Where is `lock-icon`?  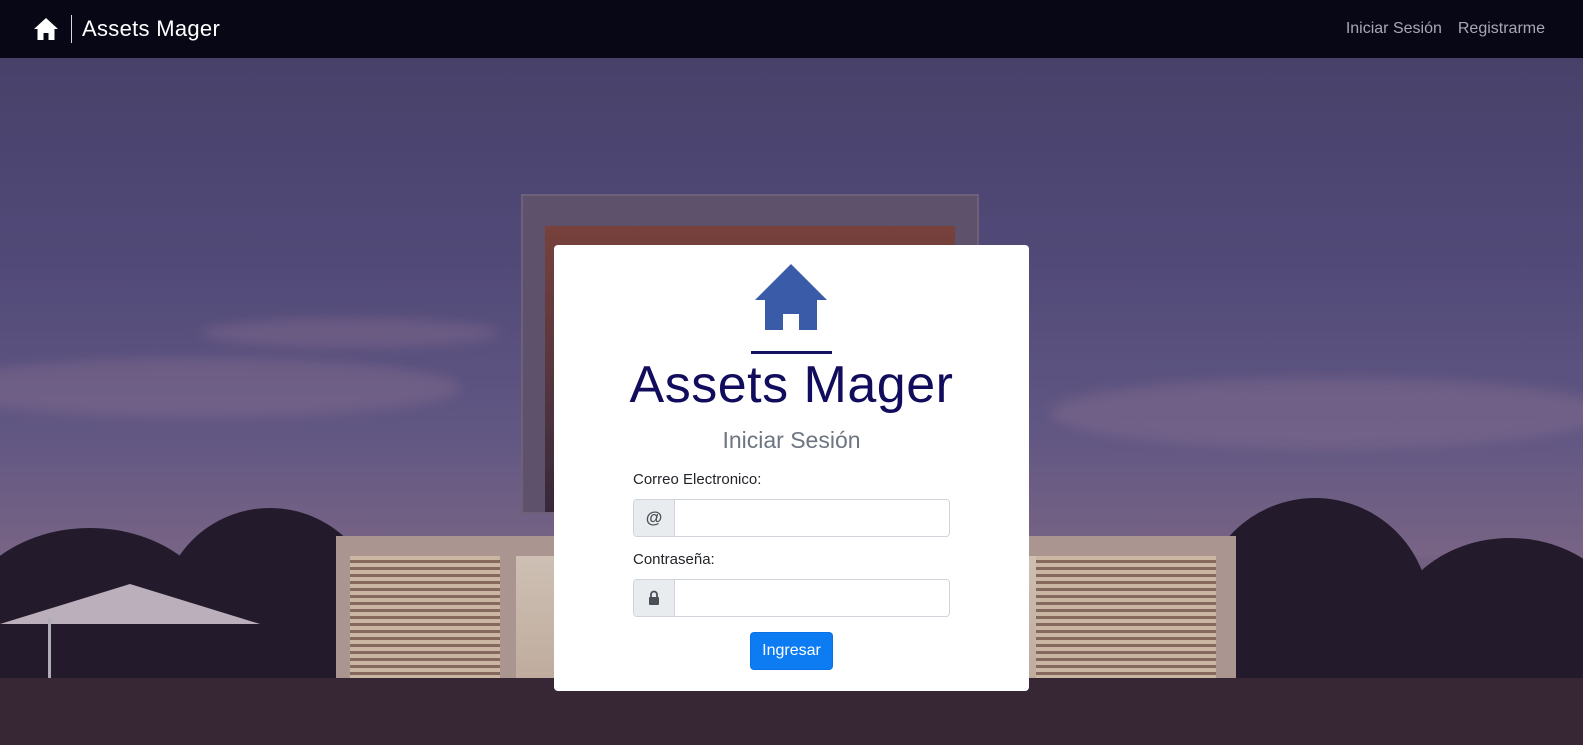
lock-icon is located at coordinates (654, 598).